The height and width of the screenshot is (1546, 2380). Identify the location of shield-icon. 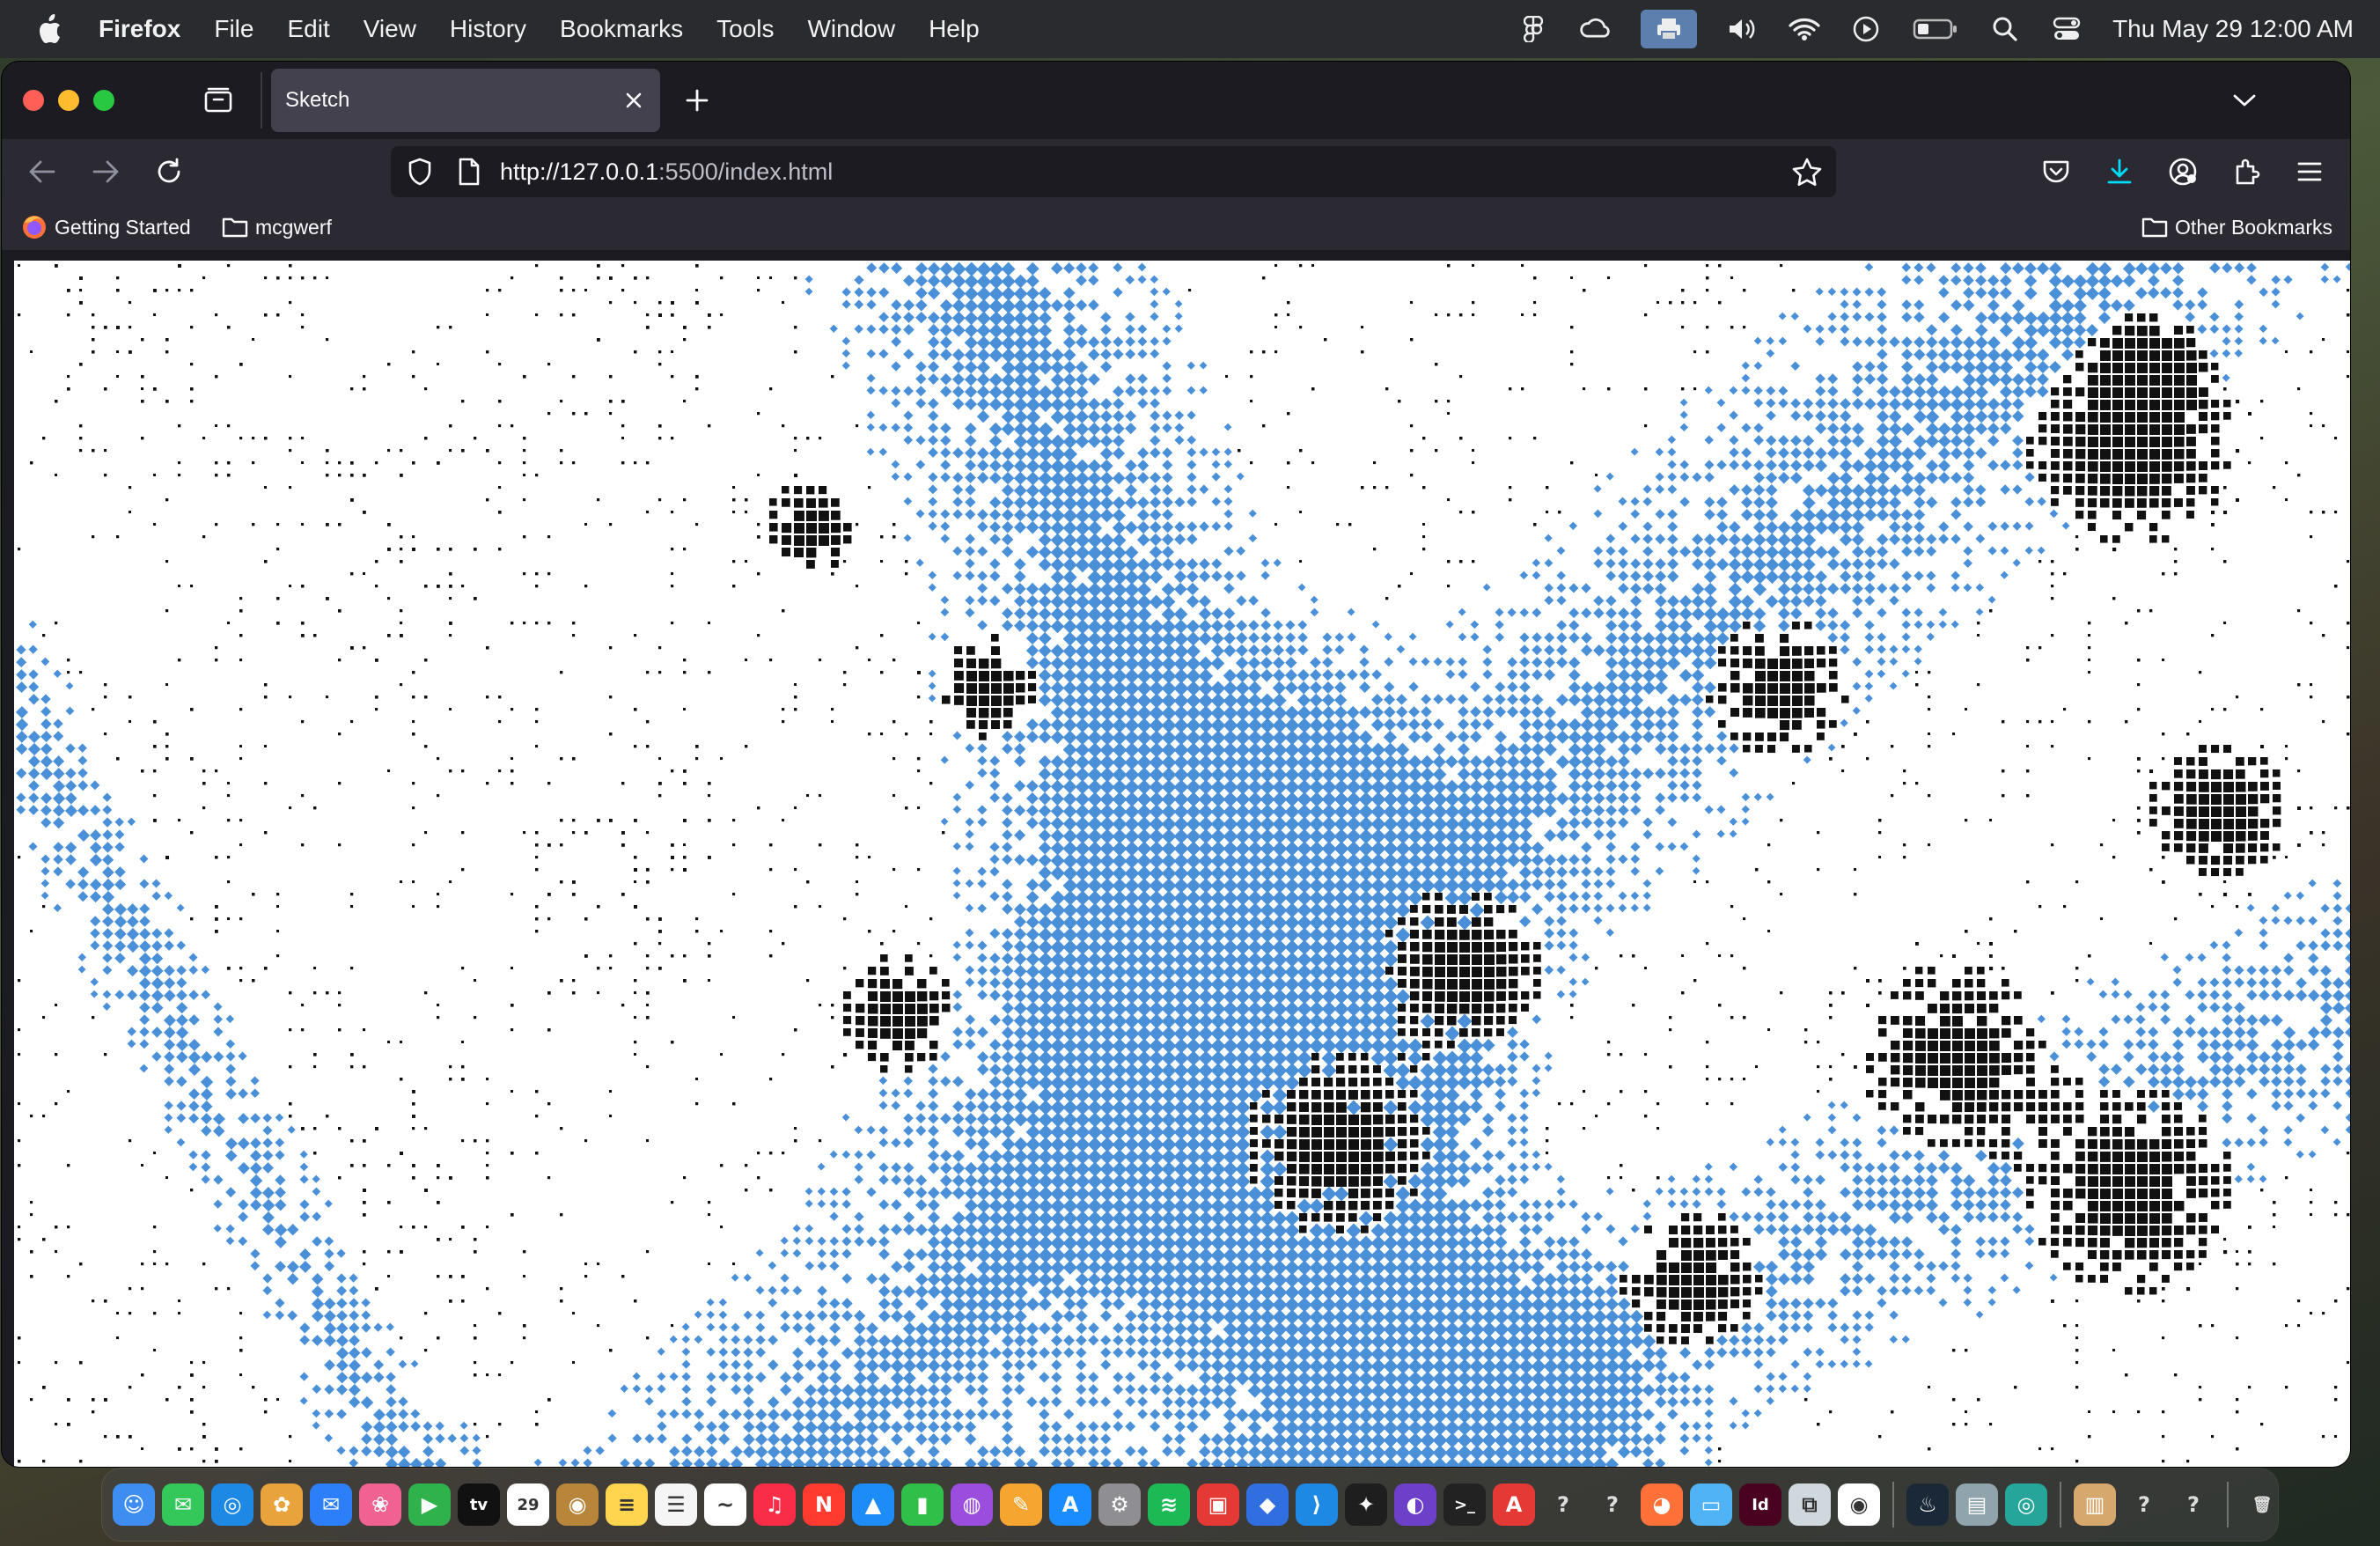
(420, 171).